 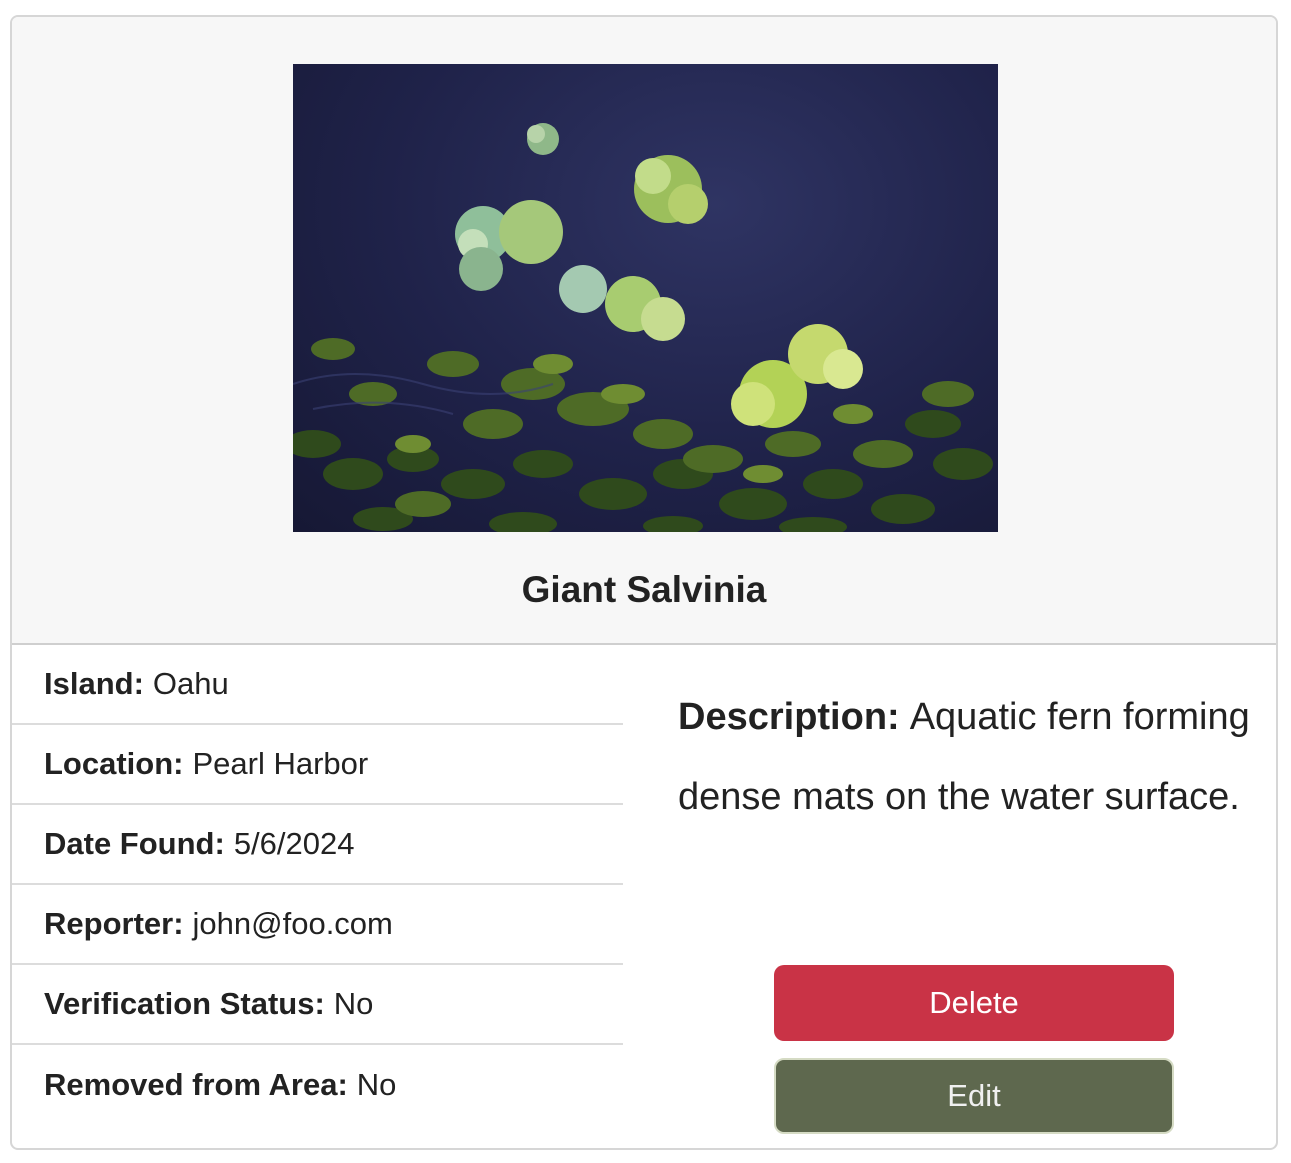 I want to click on detail-value: 5/6/2024, so click(x=294, y=843).